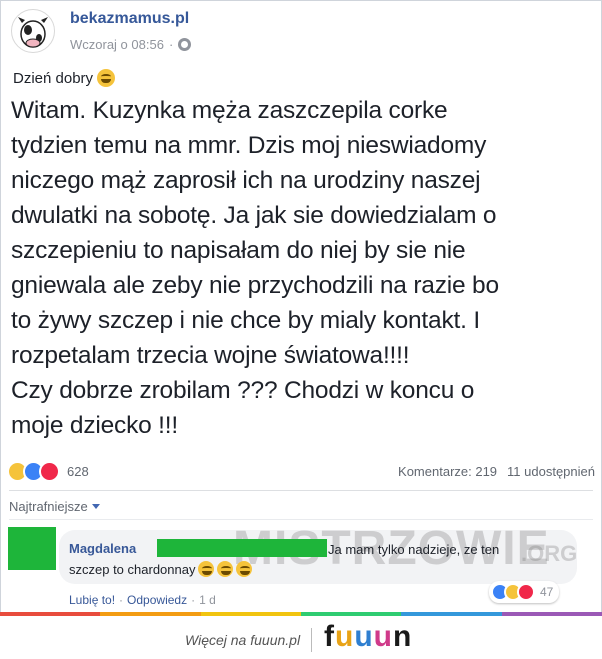 This screenshot has width=602, height=659. Describe the element at coordinates (329, 636) in the screenshot. I see `logo-letter: f` at that location.